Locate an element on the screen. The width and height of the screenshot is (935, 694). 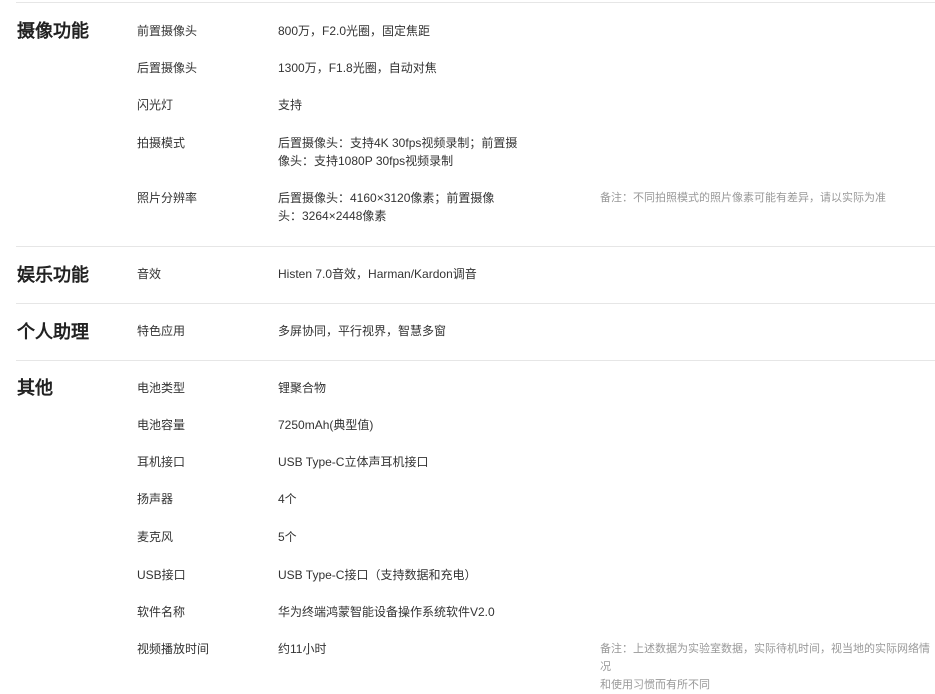
spec-value: 4个 is located at coordinates (287, 499).